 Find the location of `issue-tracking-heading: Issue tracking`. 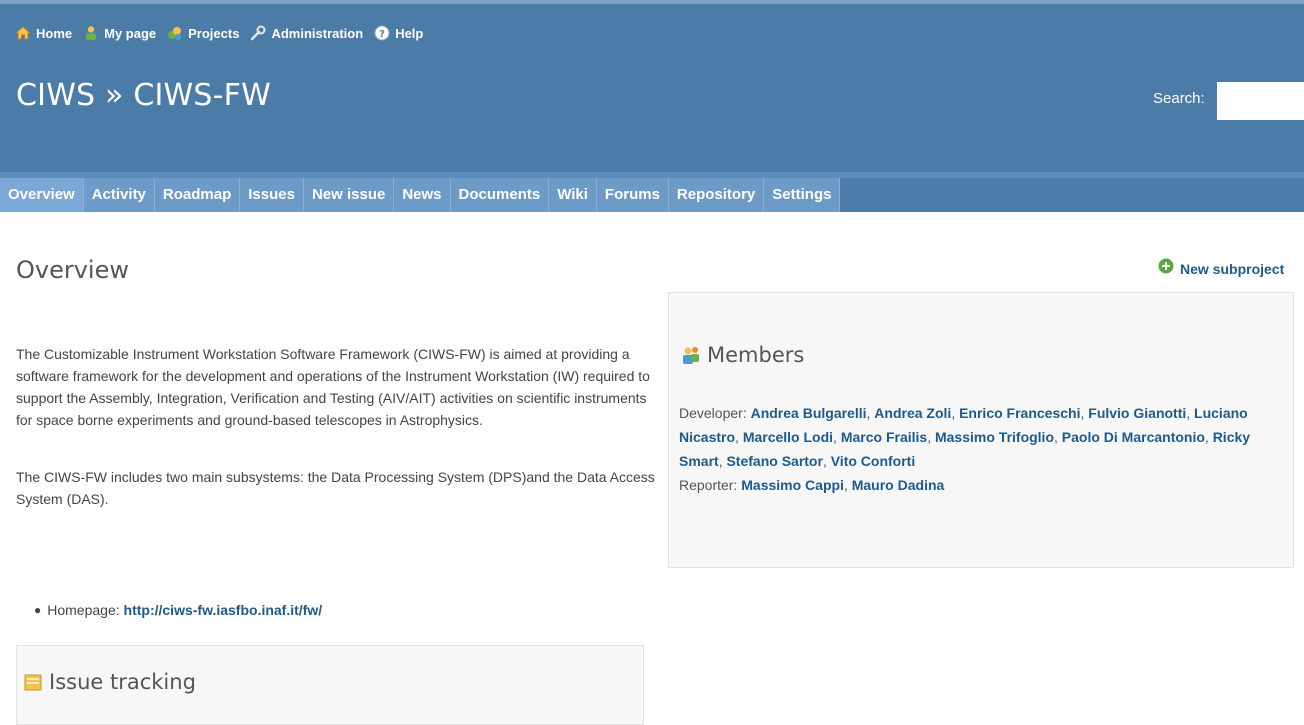

issue-tracking-heading: Issue tracking is located at coordinates (109, 682).